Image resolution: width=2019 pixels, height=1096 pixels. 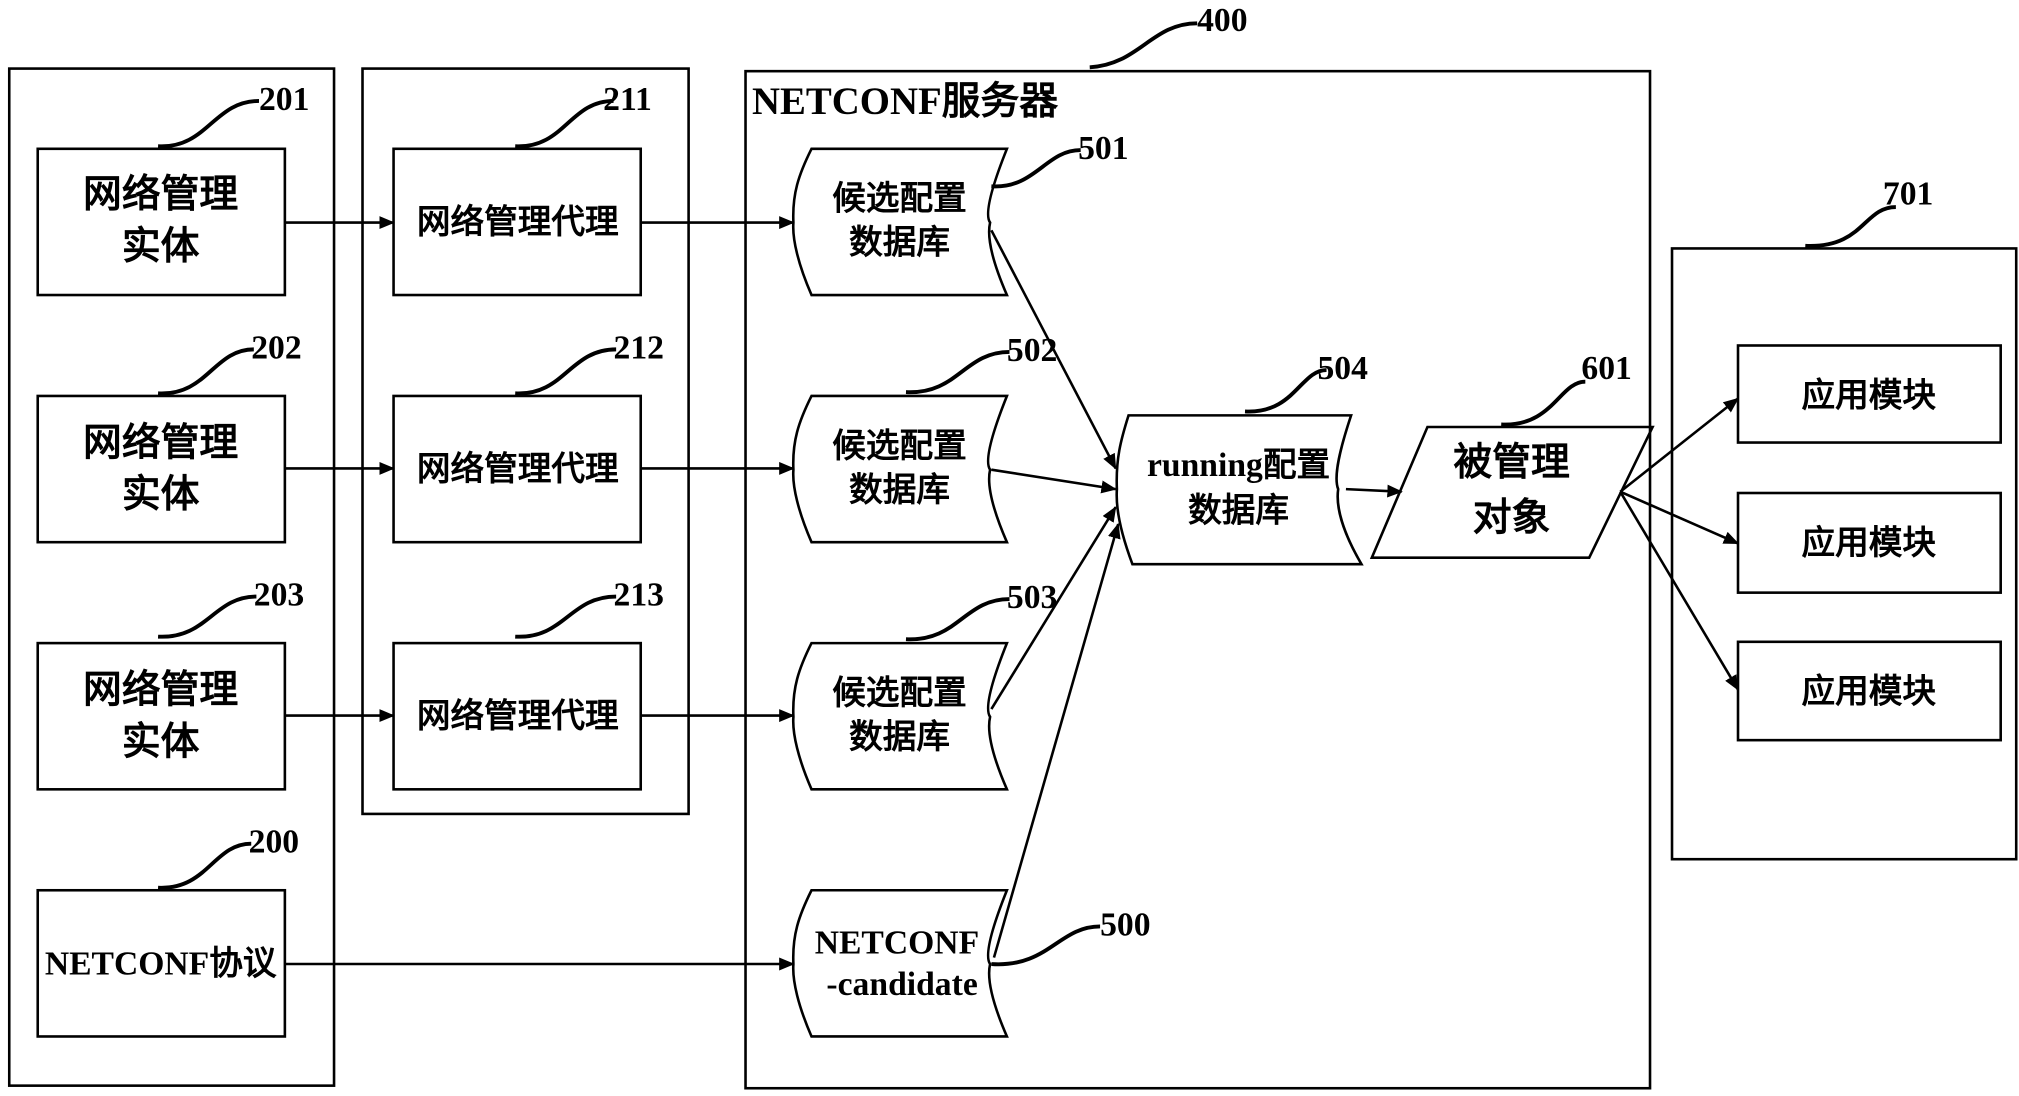 I want to click on svg-text: 对象, so click(x=1512, y=518).